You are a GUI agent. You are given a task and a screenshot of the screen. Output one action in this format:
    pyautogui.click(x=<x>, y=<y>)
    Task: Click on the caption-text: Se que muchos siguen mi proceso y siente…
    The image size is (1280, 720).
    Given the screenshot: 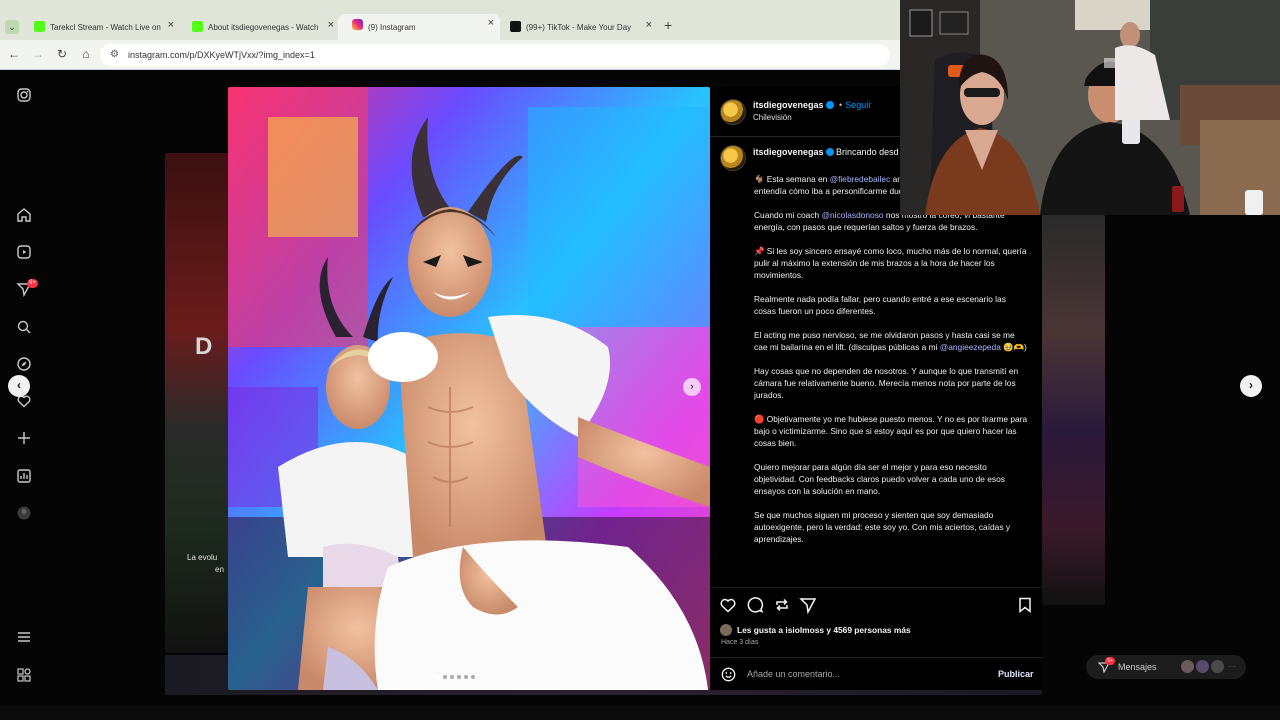 What is the action you would take?
    pyautogui.click(x=882, y=527)
    